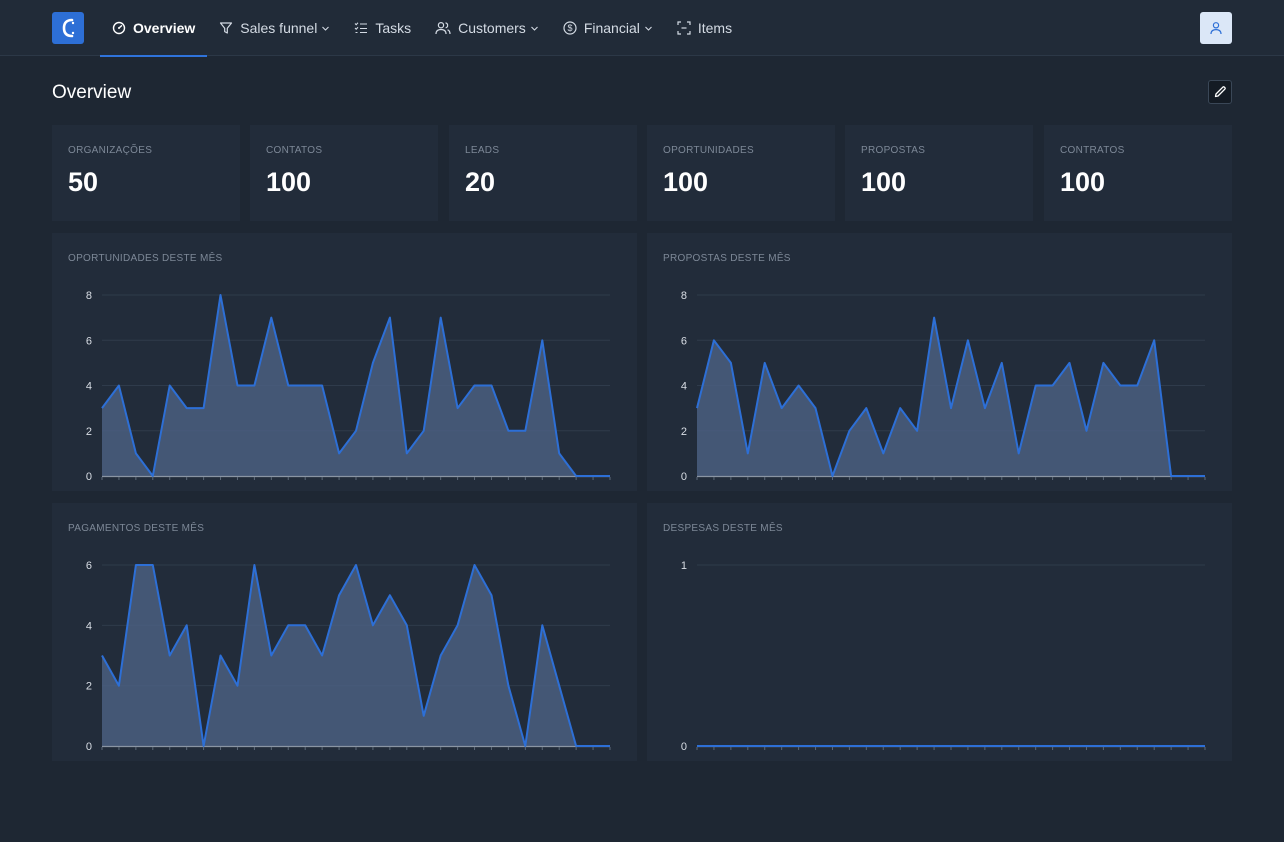 Image resolution: width=1284 pixels, height=842 pixels. I want to click on stat-label: CONTRATOS, so click(1092, 150).